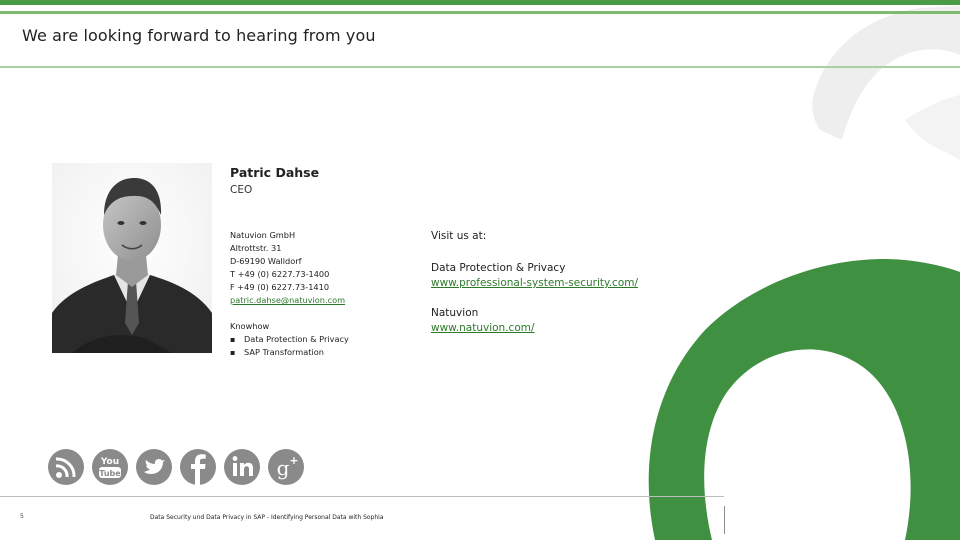 The width and height of the screenshot is (960, 540). Describe the element at coordinates (362, 496) in the screenshot. I see `footer-divider` at that location.